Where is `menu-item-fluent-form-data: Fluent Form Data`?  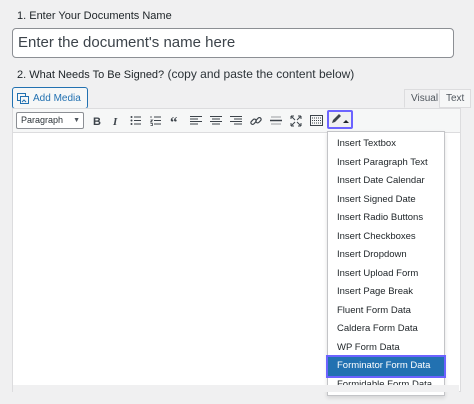
menu-item-fluent-form-data: Fluent Form Data is located at coordinates (386, 311).